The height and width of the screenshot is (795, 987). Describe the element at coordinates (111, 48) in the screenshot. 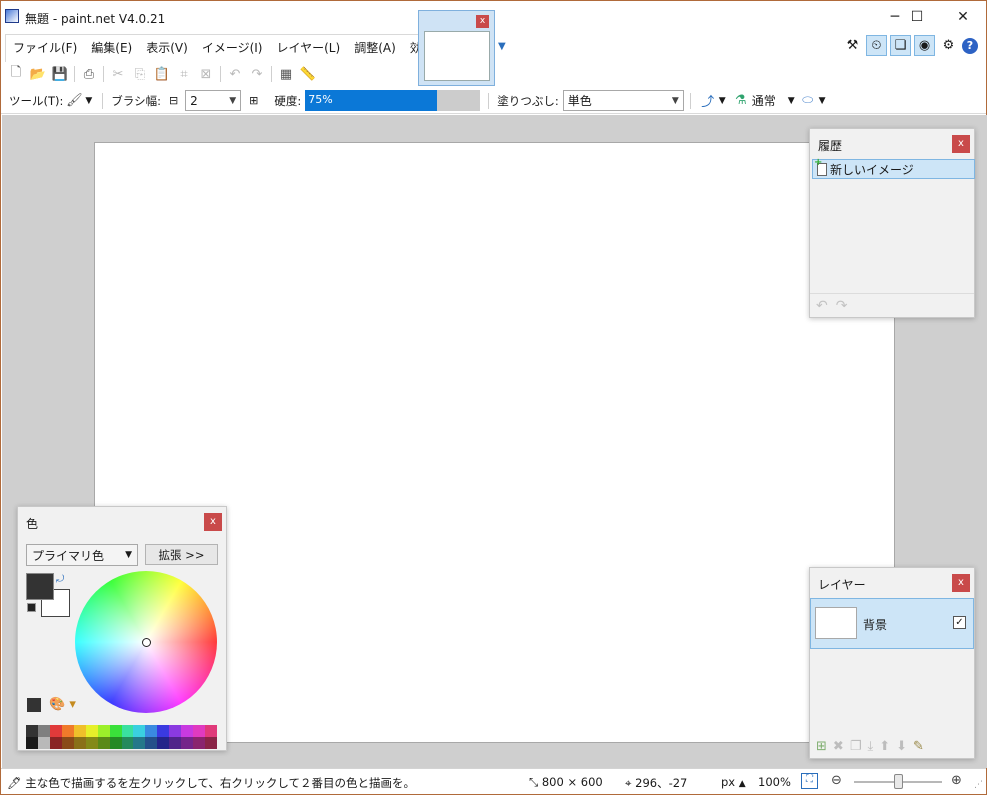

I see `menu-edit: 編集(E)` at that location.